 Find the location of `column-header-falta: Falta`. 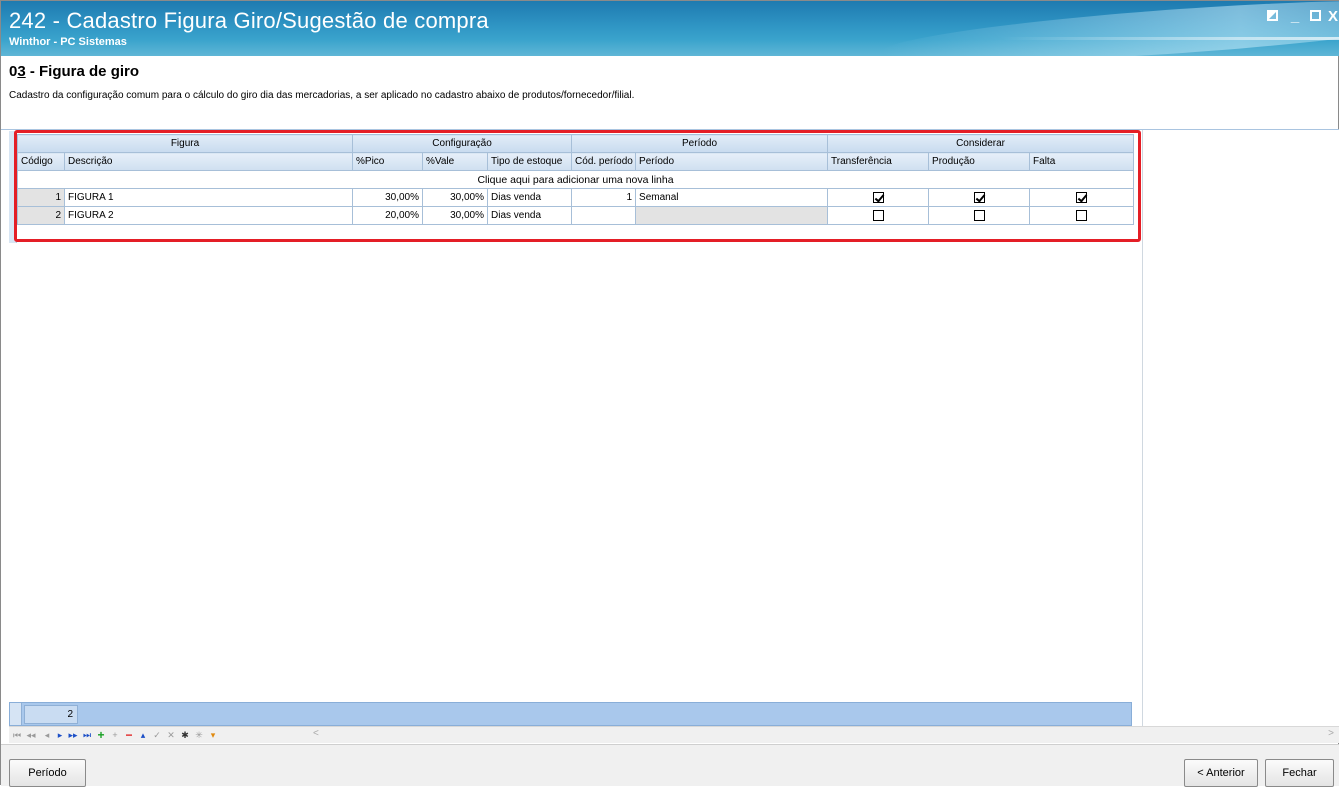

column-header-falta: Falta is located at coordinates (1082, 161).